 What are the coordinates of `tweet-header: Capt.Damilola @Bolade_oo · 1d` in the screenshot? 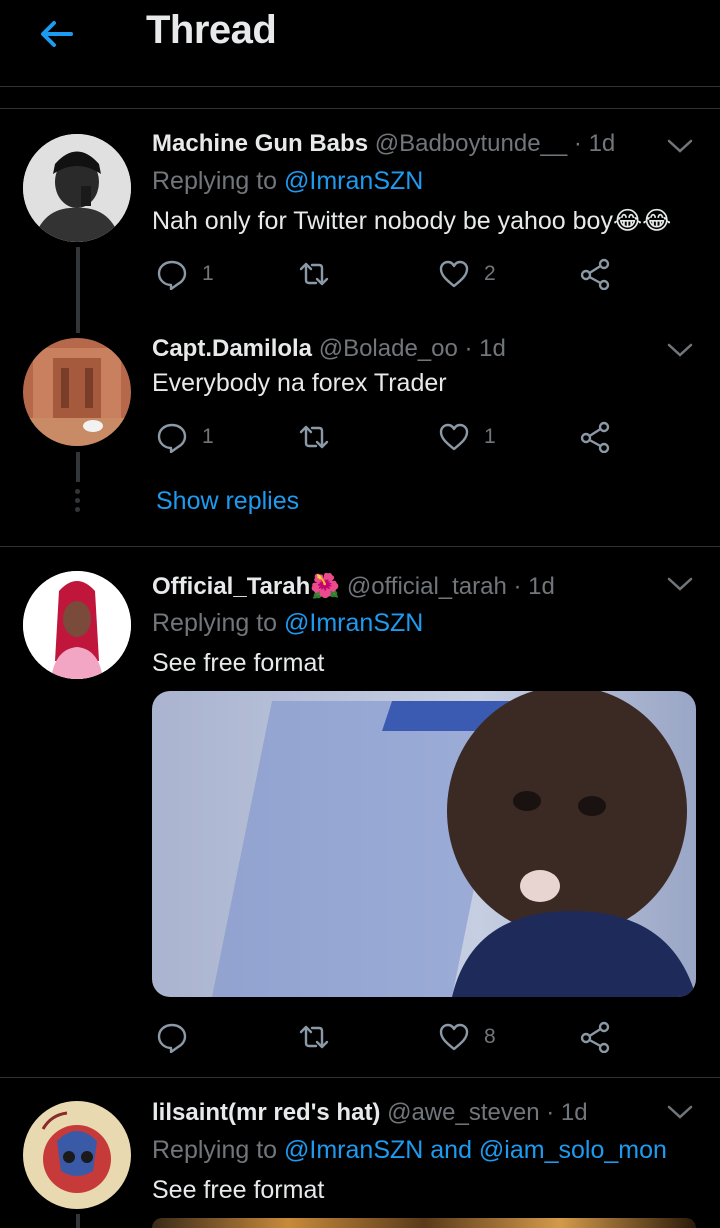 It's located at (329, 349).